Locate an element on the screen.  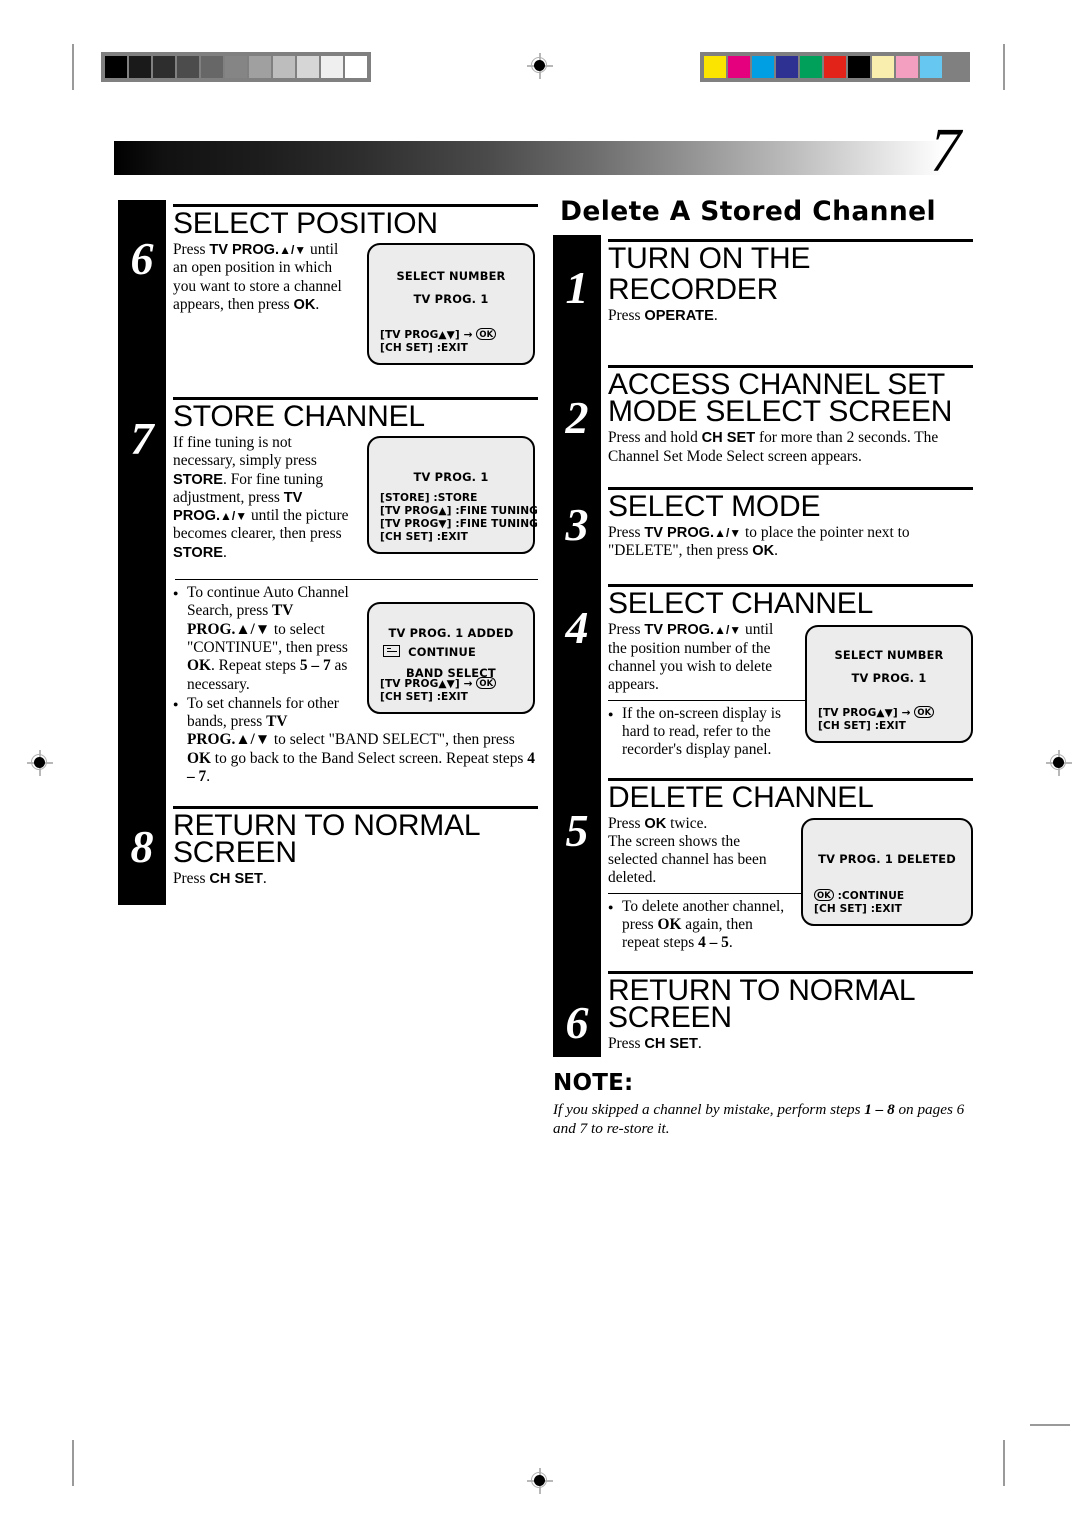
crop-mark-bottom-left is located at coordinates (73, 1463).